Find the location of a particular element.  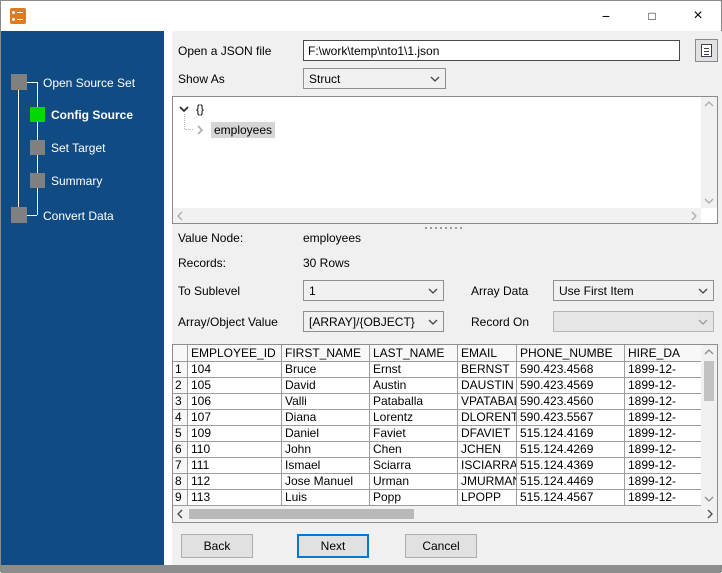

table-cell: Bruce is located at coordinates (326, 370).